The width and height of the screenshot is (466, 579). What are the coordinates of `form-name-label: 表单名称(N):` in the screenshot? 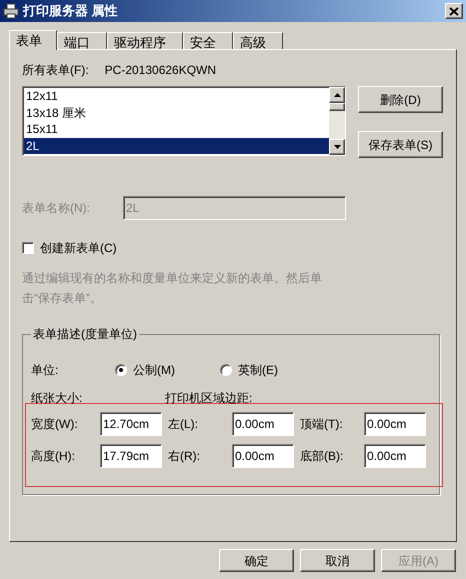 It's located at (56, 208).